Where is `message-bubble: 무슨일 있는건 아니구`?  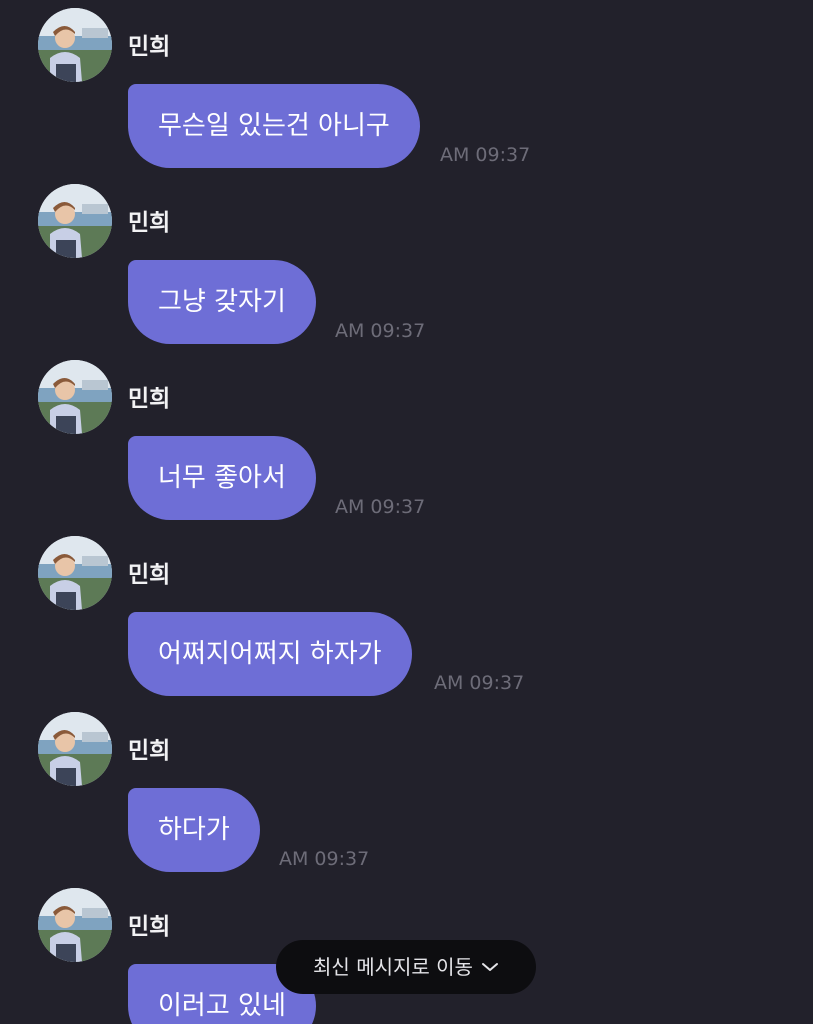 message-bubble: 무슨일 있는건 아니구 is located at coordinates (274, 126).